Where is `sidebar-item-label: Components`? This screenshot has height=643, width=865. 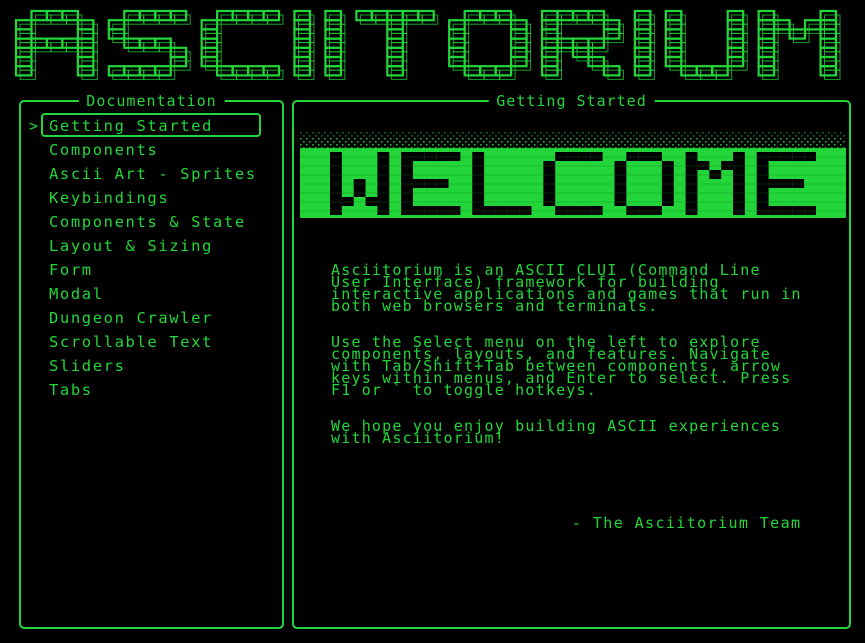 sidebar-item-label: Components is located at coordinates (104, 150).